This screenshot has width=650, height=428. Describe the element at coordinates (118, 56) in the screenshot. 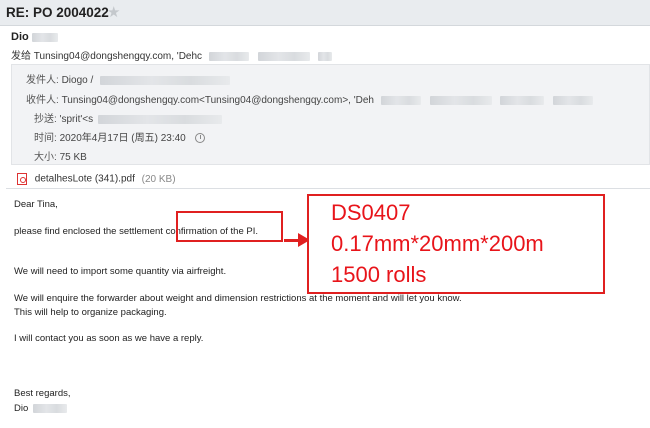

I see `sendto-recipients: Tunsing04@dongshengqy.com, 'Dehc` at that location.